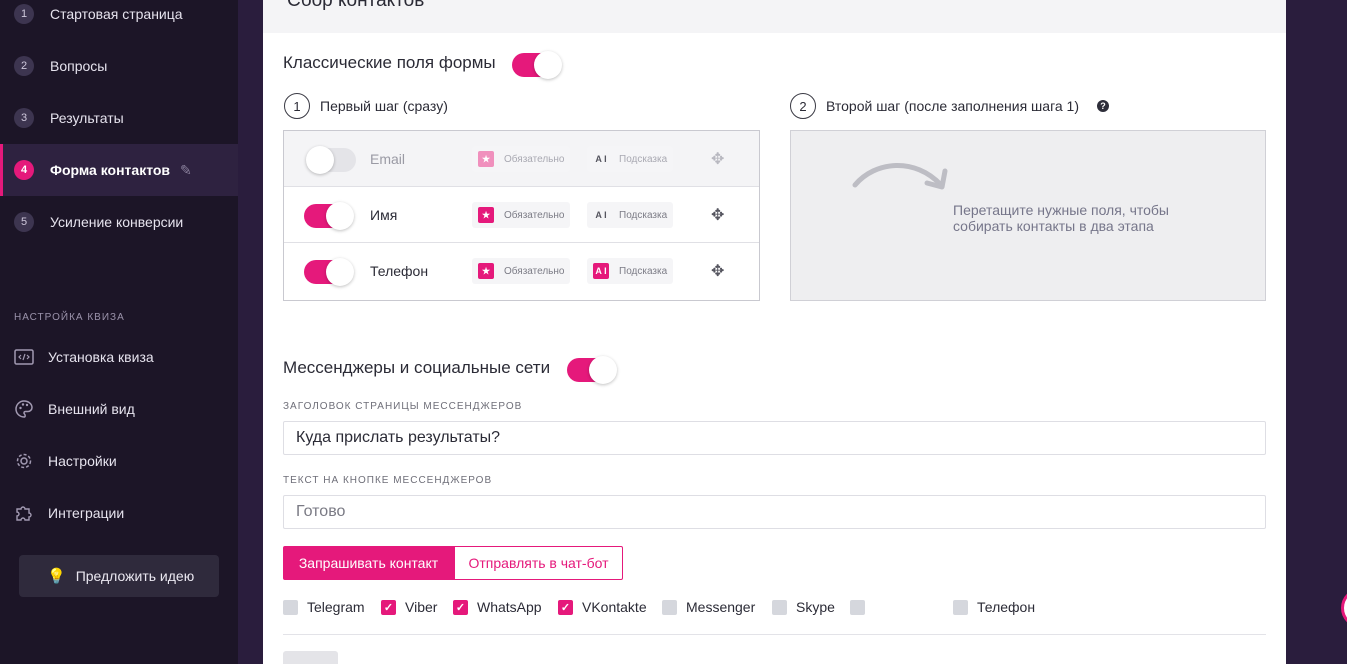  Describe the element at coordinates (538, 563) in the screenshot. I see `send-to-chatbot-button: Отправлять в чат-бот` at that location.